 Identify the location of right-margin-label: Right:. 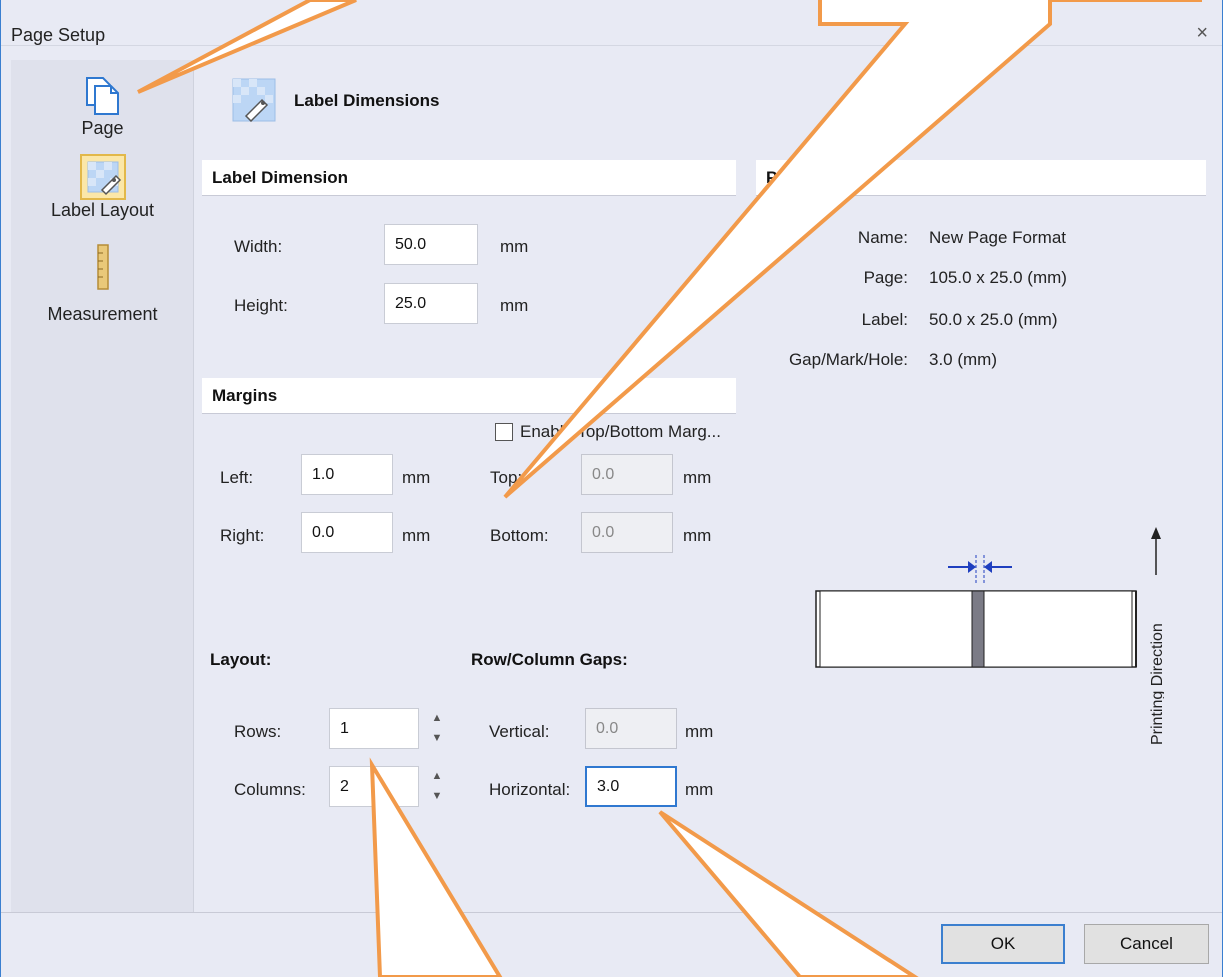
(242, 535).